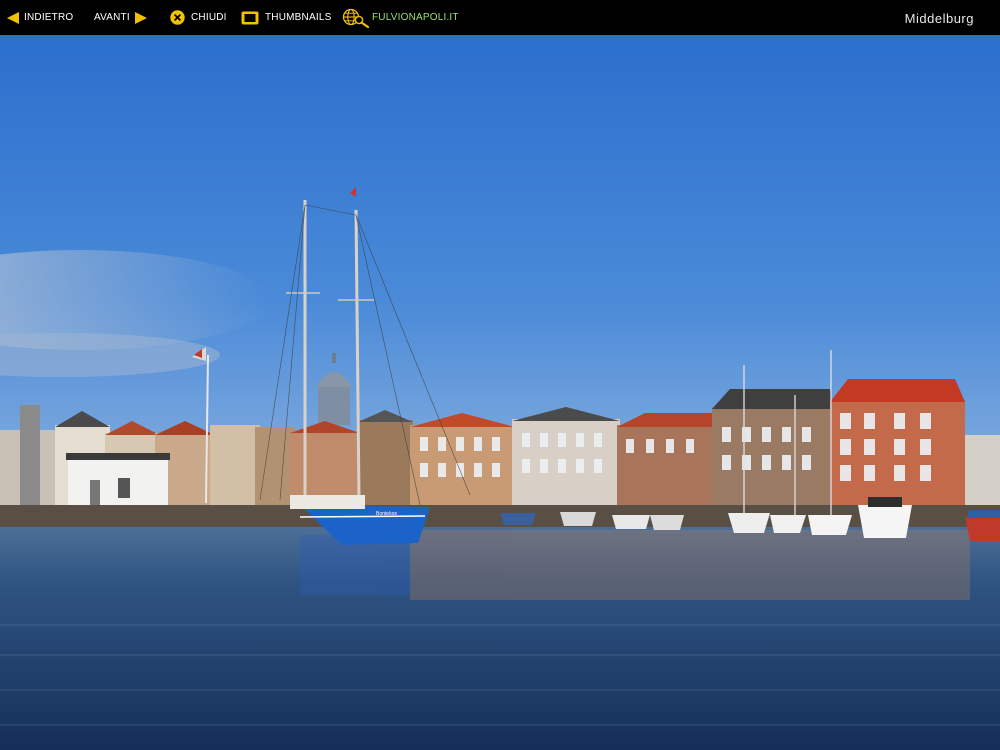 This screenshot has height=750, width=1000. Describe the element at coordinates (939, 18) in the screenshot. I see `gallery-title: Middelburg` at that location.